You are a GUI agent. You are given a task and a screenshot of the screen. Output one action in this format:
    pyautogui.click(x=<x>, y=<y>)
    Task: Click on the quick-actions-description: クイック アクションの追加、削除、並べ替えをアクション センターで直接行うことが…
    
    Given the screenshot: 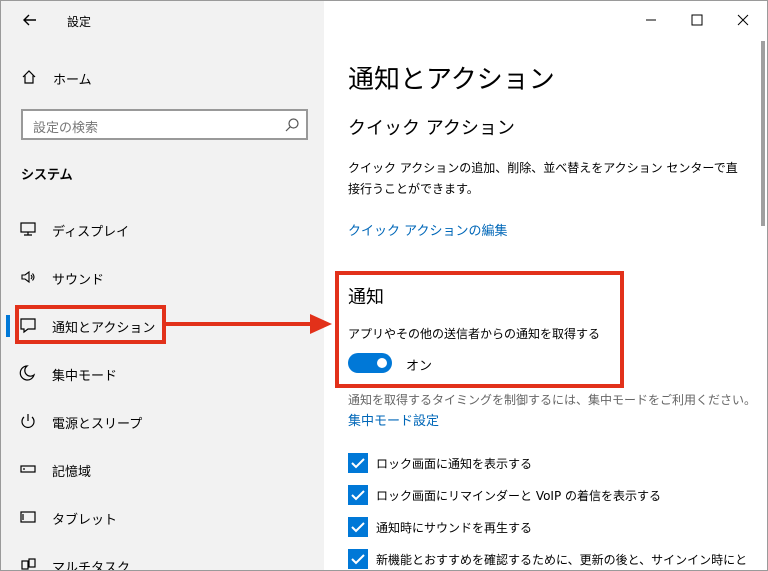 What is the action you would take?
    pyautogui.click(x=543, y=178)
    